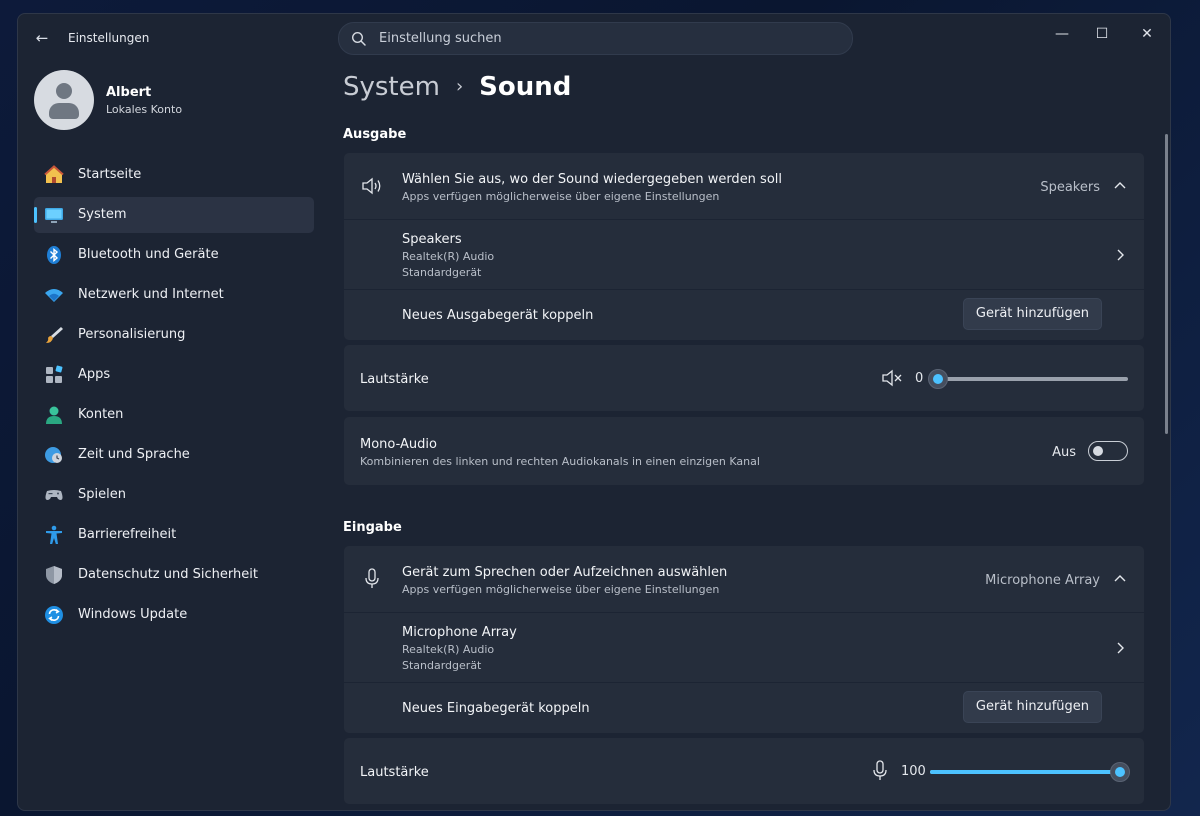 This screenshot has height=816, width=1200. What do you see at coordinates (938, 379) in the screenshot?
I see `output-volume-thumb` at bounding box center [938, 379].